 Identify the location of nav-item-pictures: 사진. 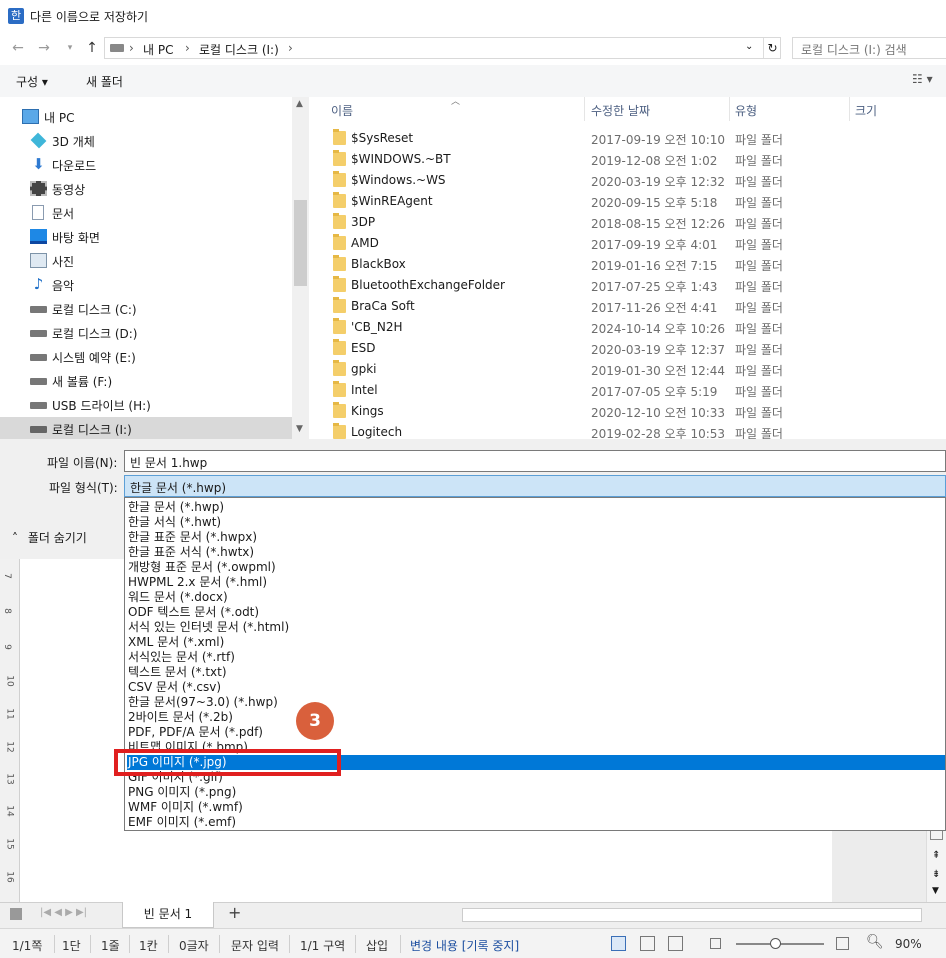
(146, 261).